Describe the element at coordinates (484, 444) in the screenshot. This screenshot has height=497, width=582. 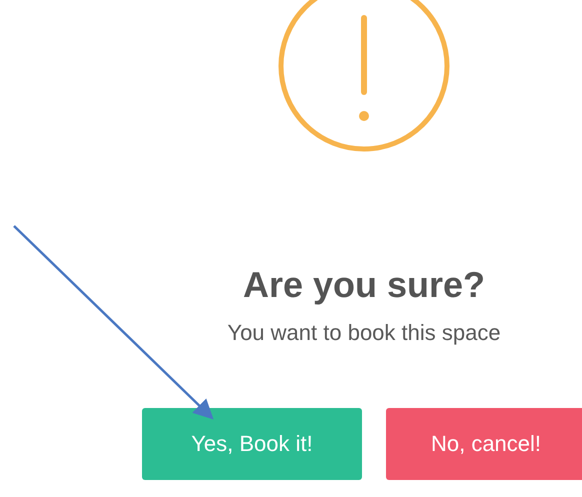
I see `cancel-button: No, cancel!` at that location.